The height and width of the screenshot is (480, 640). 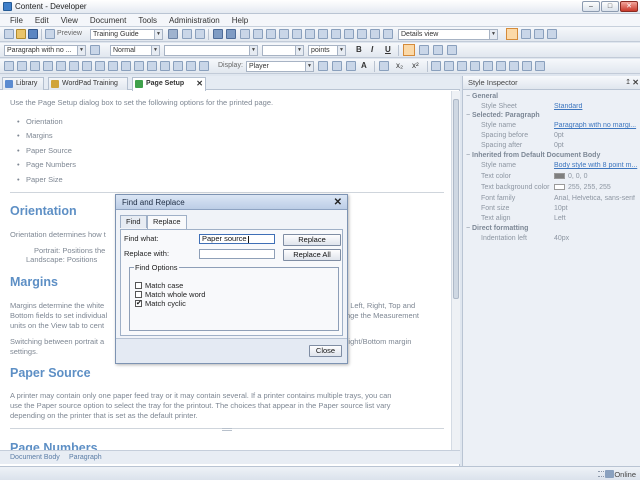 I want to click on vertical-scrollbar, so click(x=455, y=271).